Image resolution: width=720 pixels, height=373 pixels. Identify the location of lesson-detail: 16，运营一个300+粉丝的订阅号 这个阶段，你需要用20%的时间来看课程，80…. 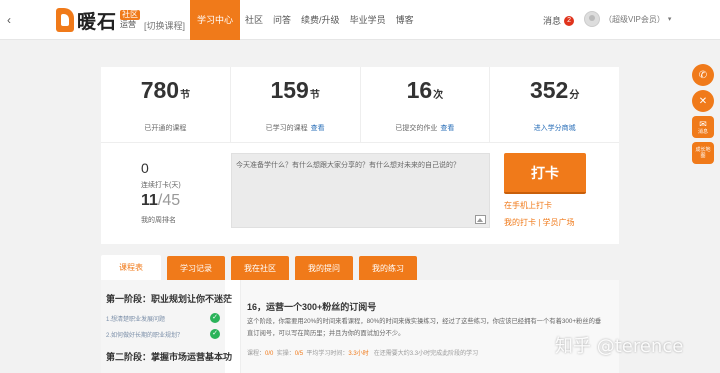
(429, 326).